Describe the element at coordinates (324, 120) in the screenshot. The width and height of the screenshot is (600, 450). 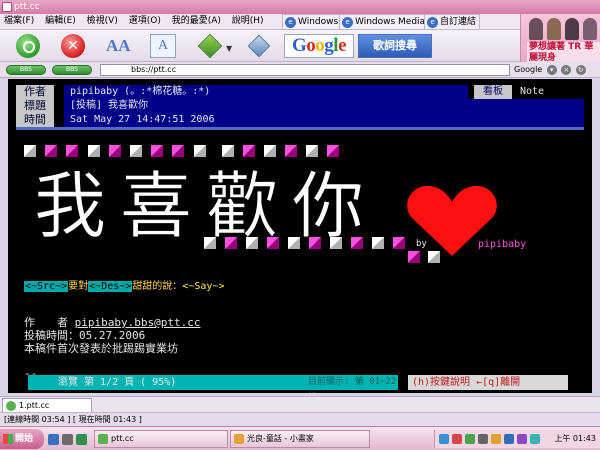
I see `header-time: Sat May 27 14:47:51 2006` at that location.